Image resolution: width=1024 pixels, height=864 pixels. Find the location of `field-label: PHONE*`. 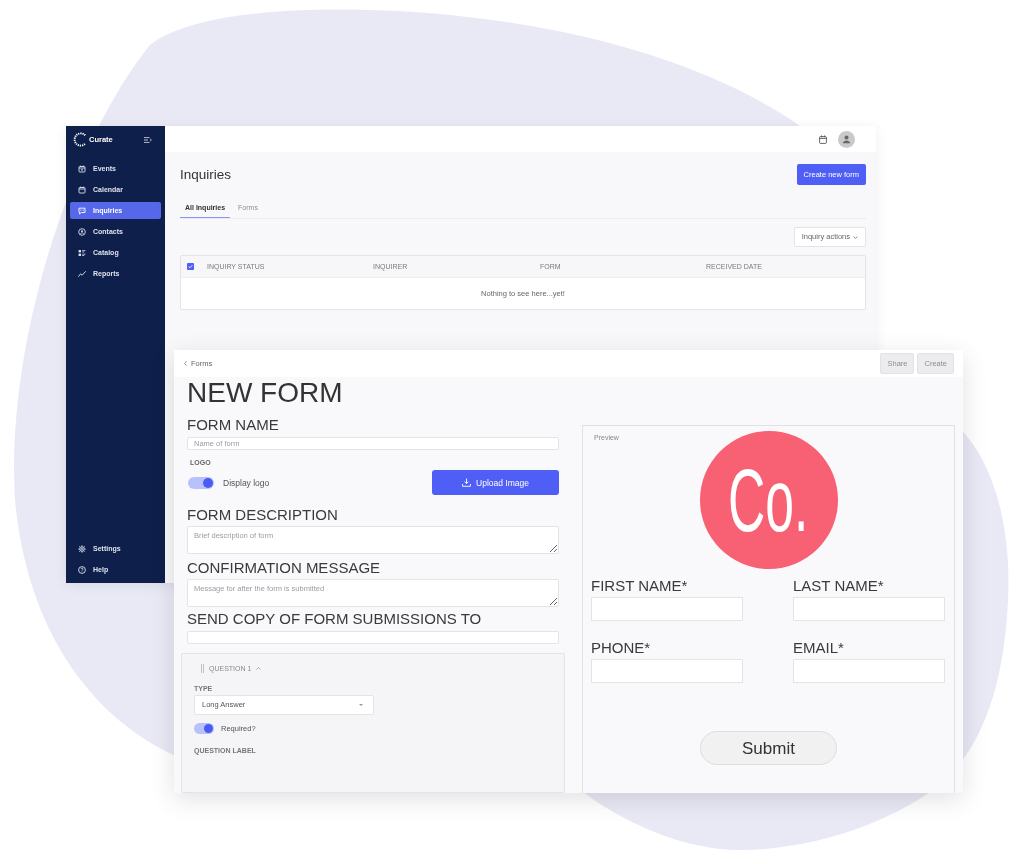

field-label: PHONE* is located at coordinates (621, 648).